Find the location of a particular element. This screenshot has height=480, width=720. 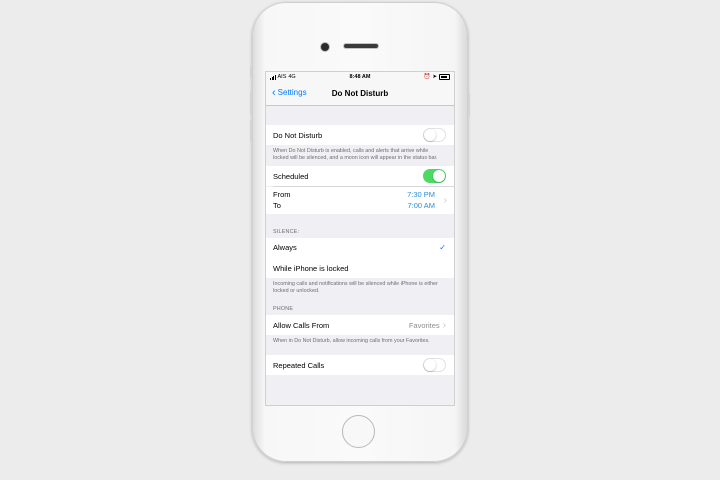

to-label: To is located at coordinates (277, 205).